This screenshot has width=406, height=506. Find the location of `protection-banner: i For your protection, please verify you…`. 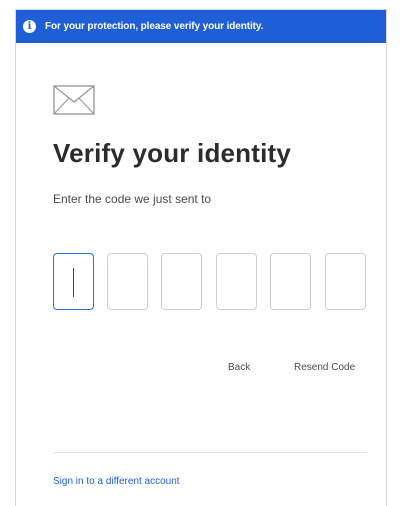

protection-banner: i For your protection, please verify you… is located at coordinates (201, 26).